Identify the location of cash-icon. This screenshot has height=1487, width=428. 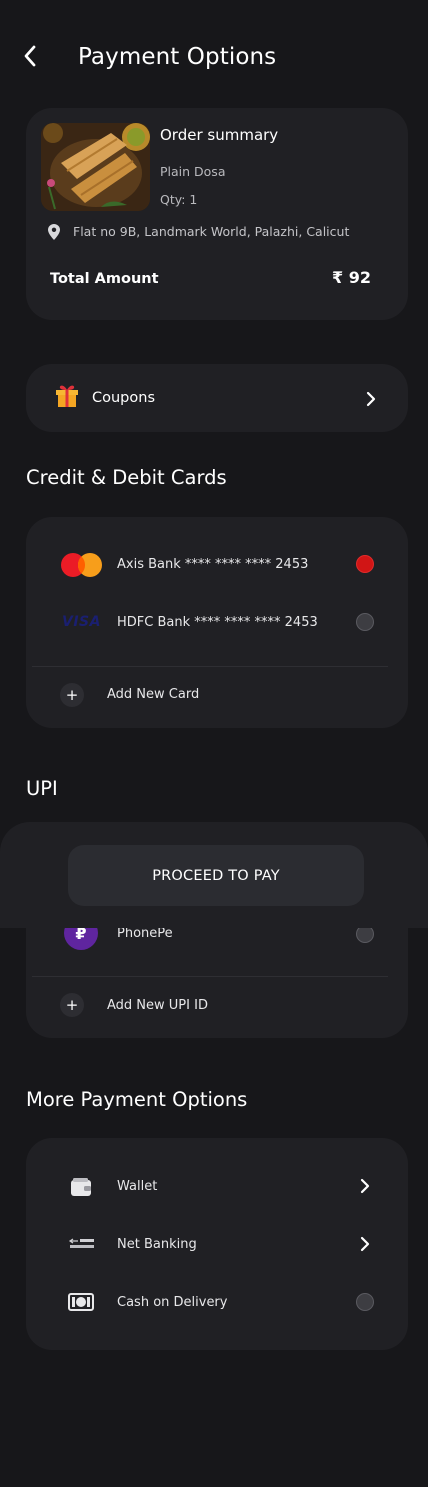
(81, 1302).